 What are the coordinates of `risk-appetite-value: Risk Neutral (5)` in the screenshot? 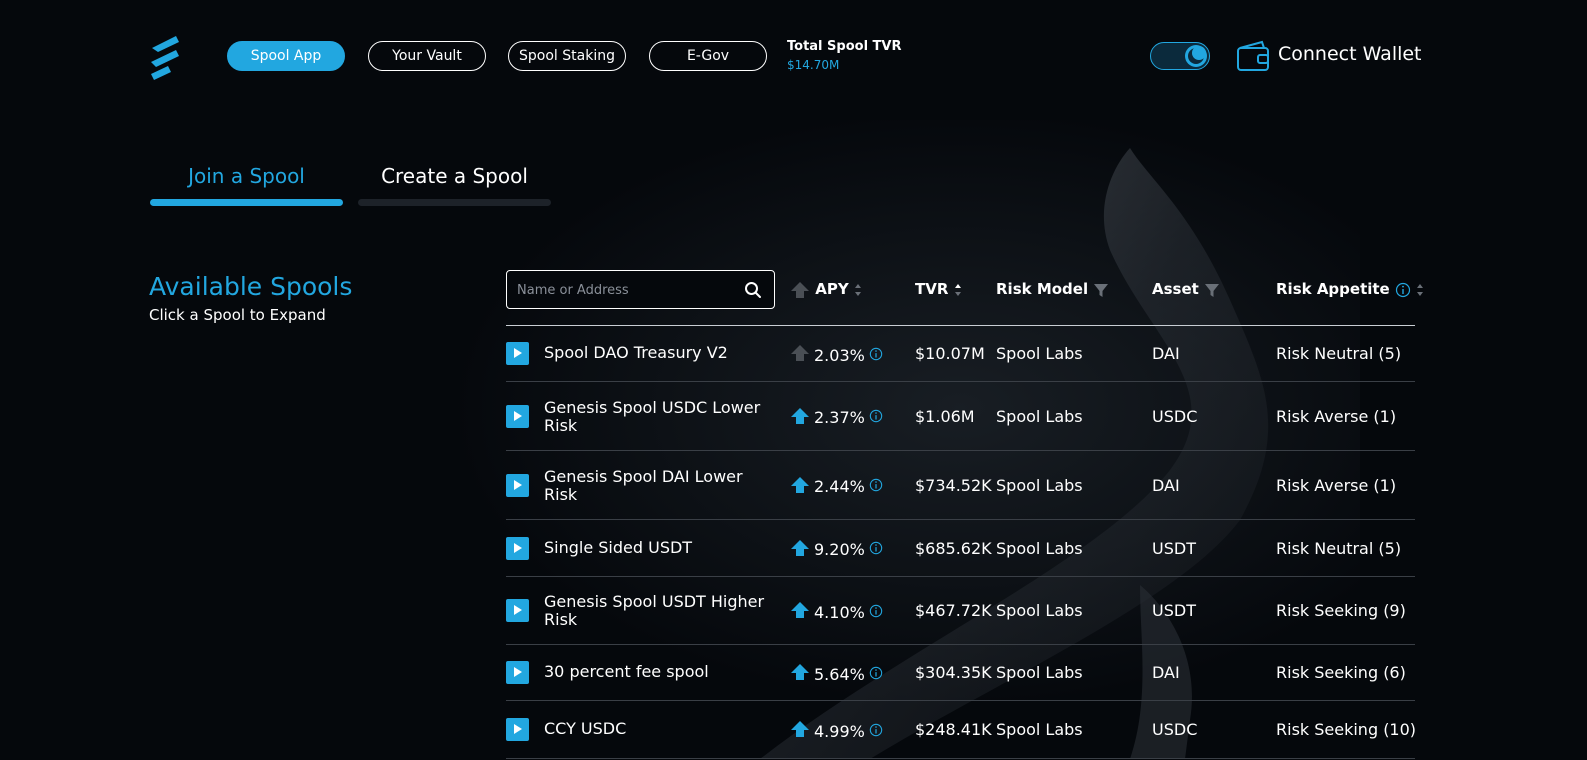 It's located at (1339, 548).